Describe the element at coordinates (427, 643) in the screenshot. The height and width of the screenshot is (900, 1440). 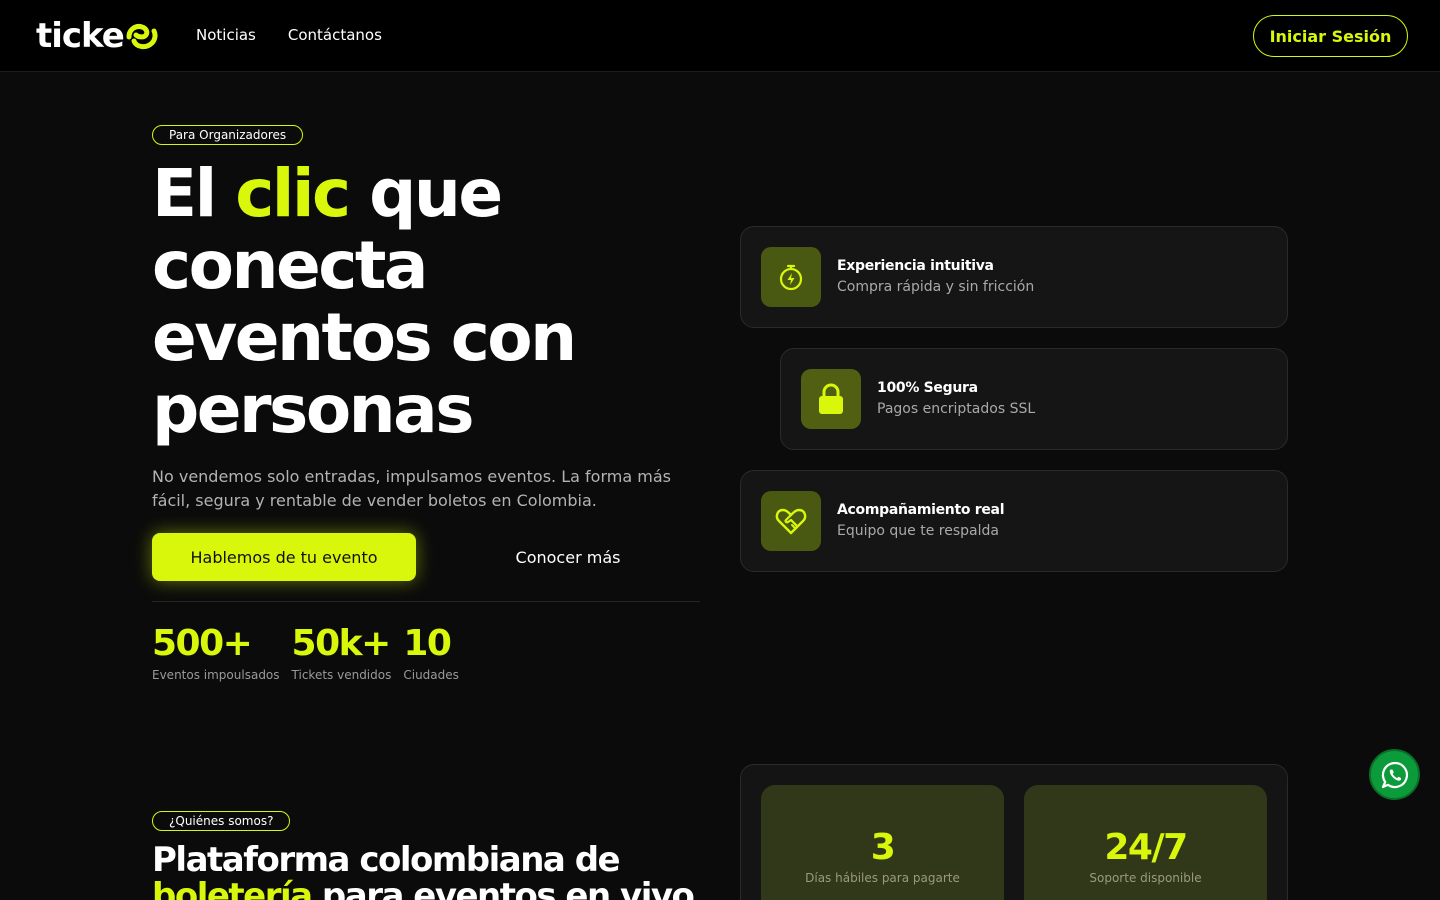
I see `stat-value: 10` at that location.